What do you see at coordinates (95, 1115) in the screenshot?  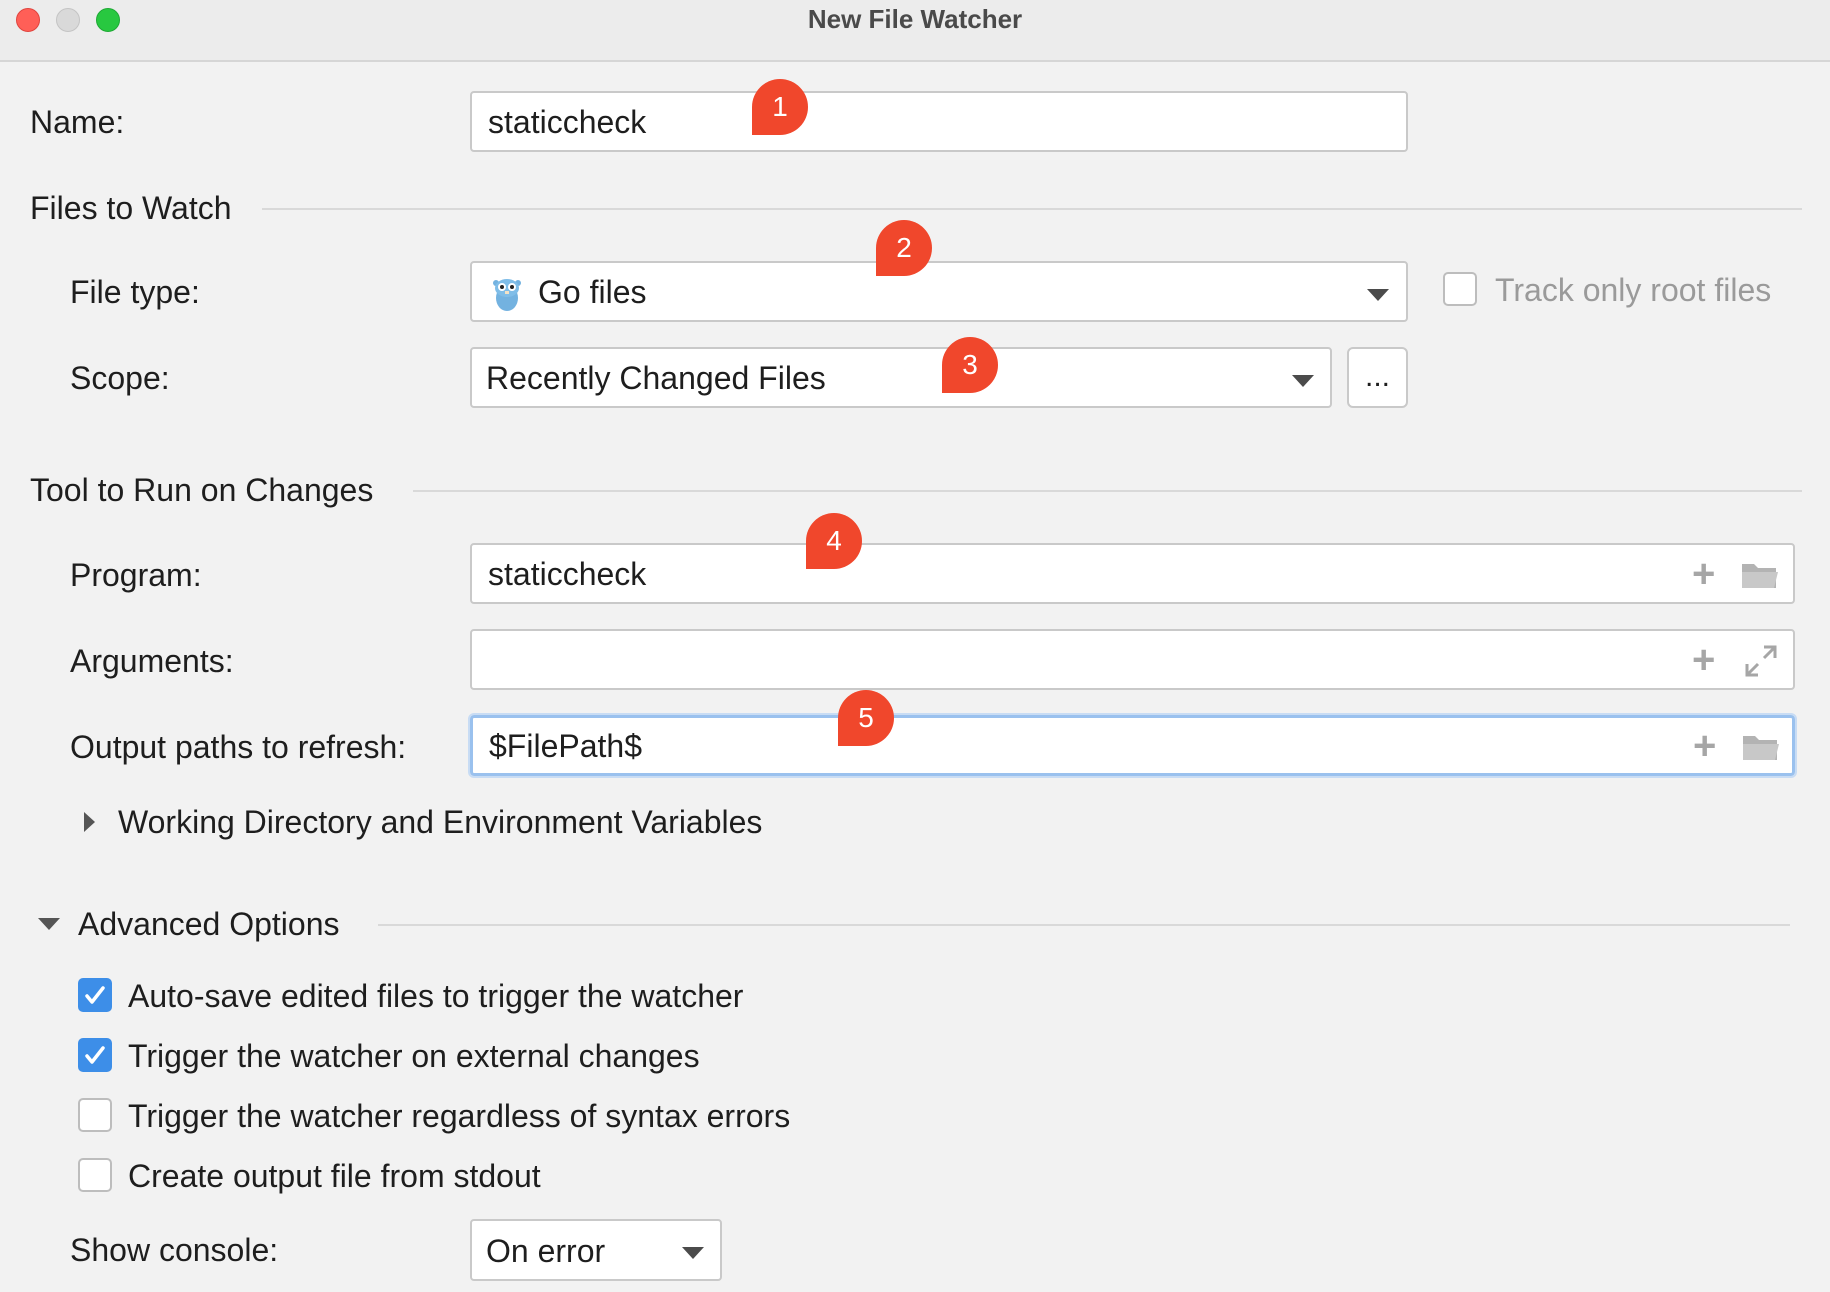 I see `syntax-errors-checkbox` at bounding box center [95, 1115].